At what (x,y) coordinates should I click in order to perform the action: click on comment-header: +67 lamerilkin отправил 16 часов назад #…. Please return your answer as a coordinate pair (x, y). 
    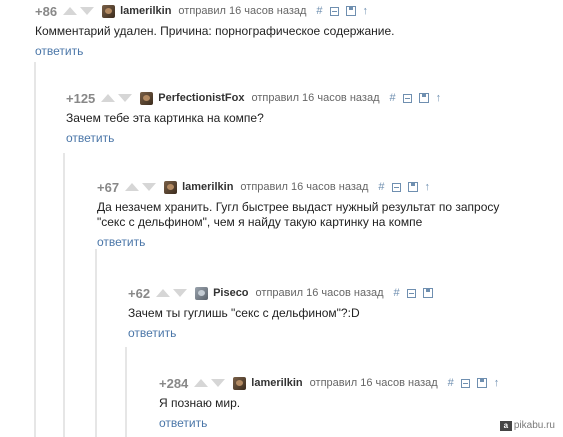
    Looking at the image, I should click on (298, 187).